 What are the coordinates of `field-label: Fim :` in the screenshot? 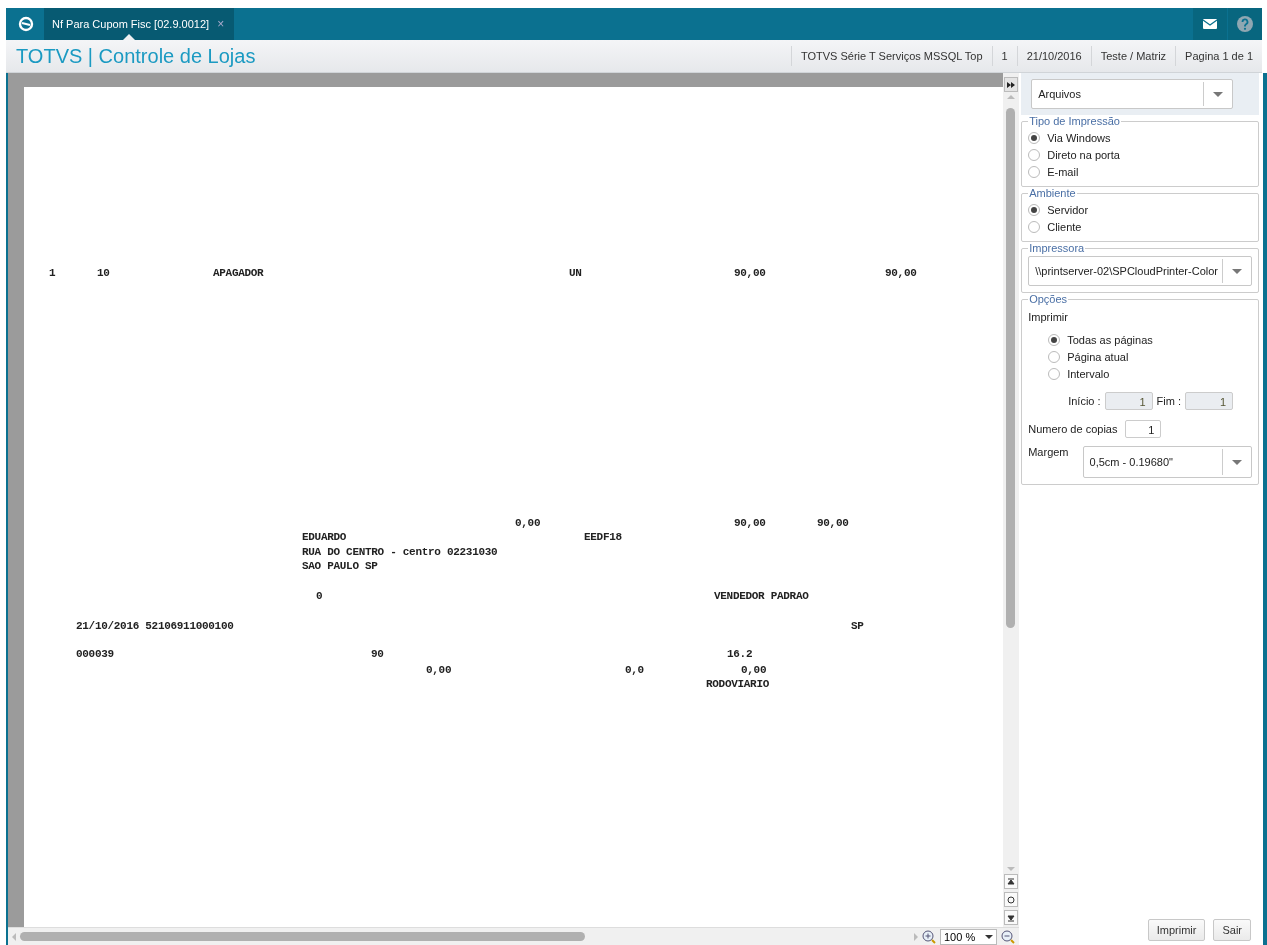 It's located at (1169, 401).